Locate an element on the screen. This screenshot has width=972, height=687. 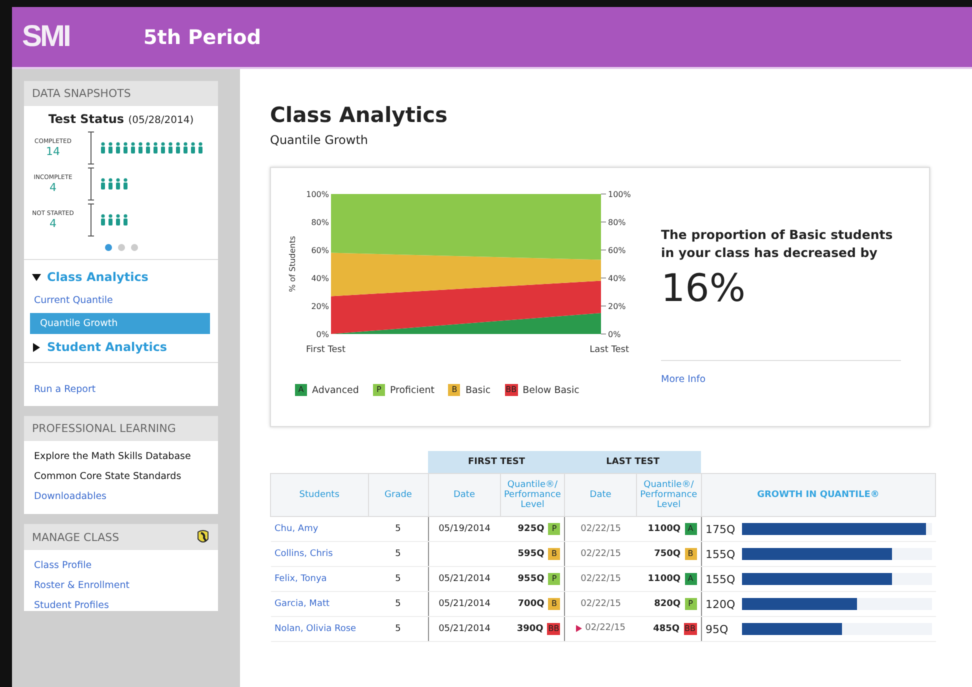
legend-label: Basic is located at coordinates (478, 390).